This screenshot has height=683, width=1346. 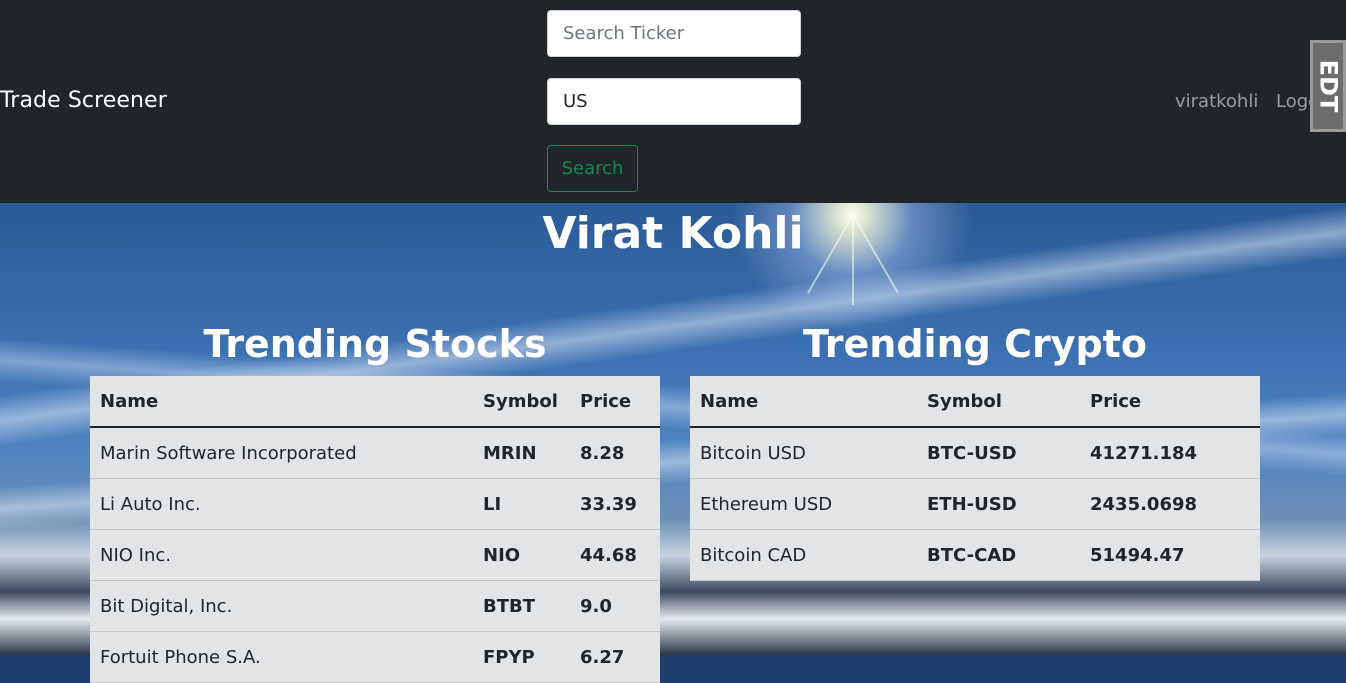 I want to click on trending-stocks-title: Trending Stocks, so click(x=375, y=344).